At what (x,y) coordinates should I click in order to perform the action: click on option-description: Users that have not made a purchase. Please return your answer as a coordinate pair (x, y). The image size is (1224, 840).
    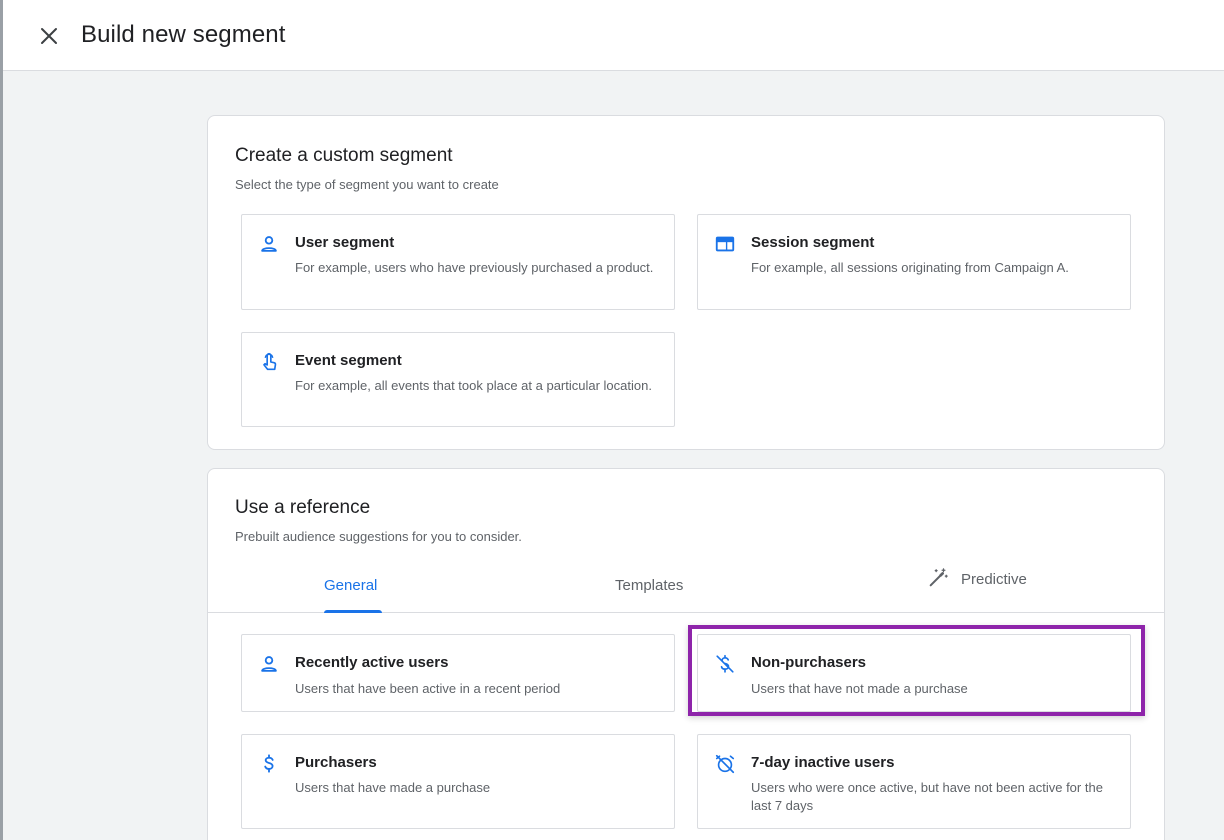
    Looking at the image, I should click on (859, 688).